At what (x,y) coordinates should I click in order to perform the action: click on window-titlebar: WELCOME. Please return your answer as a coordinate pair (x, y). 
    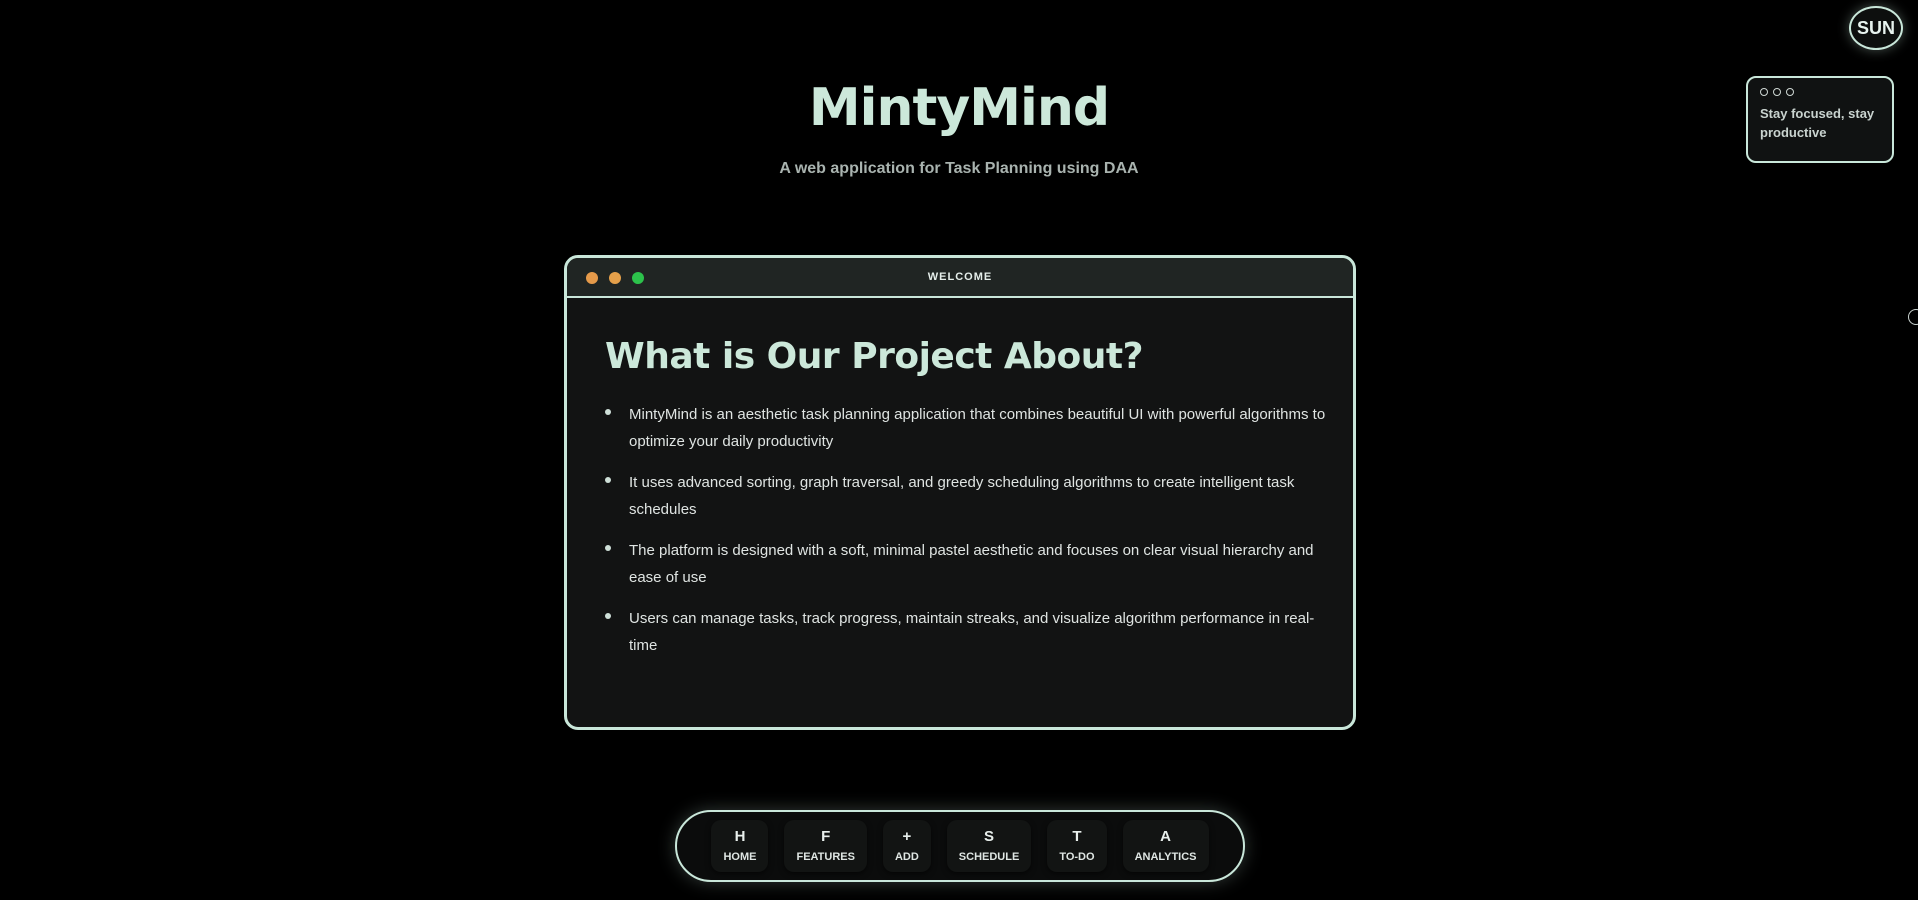
    Looking at the image, I should click on (960, 278).